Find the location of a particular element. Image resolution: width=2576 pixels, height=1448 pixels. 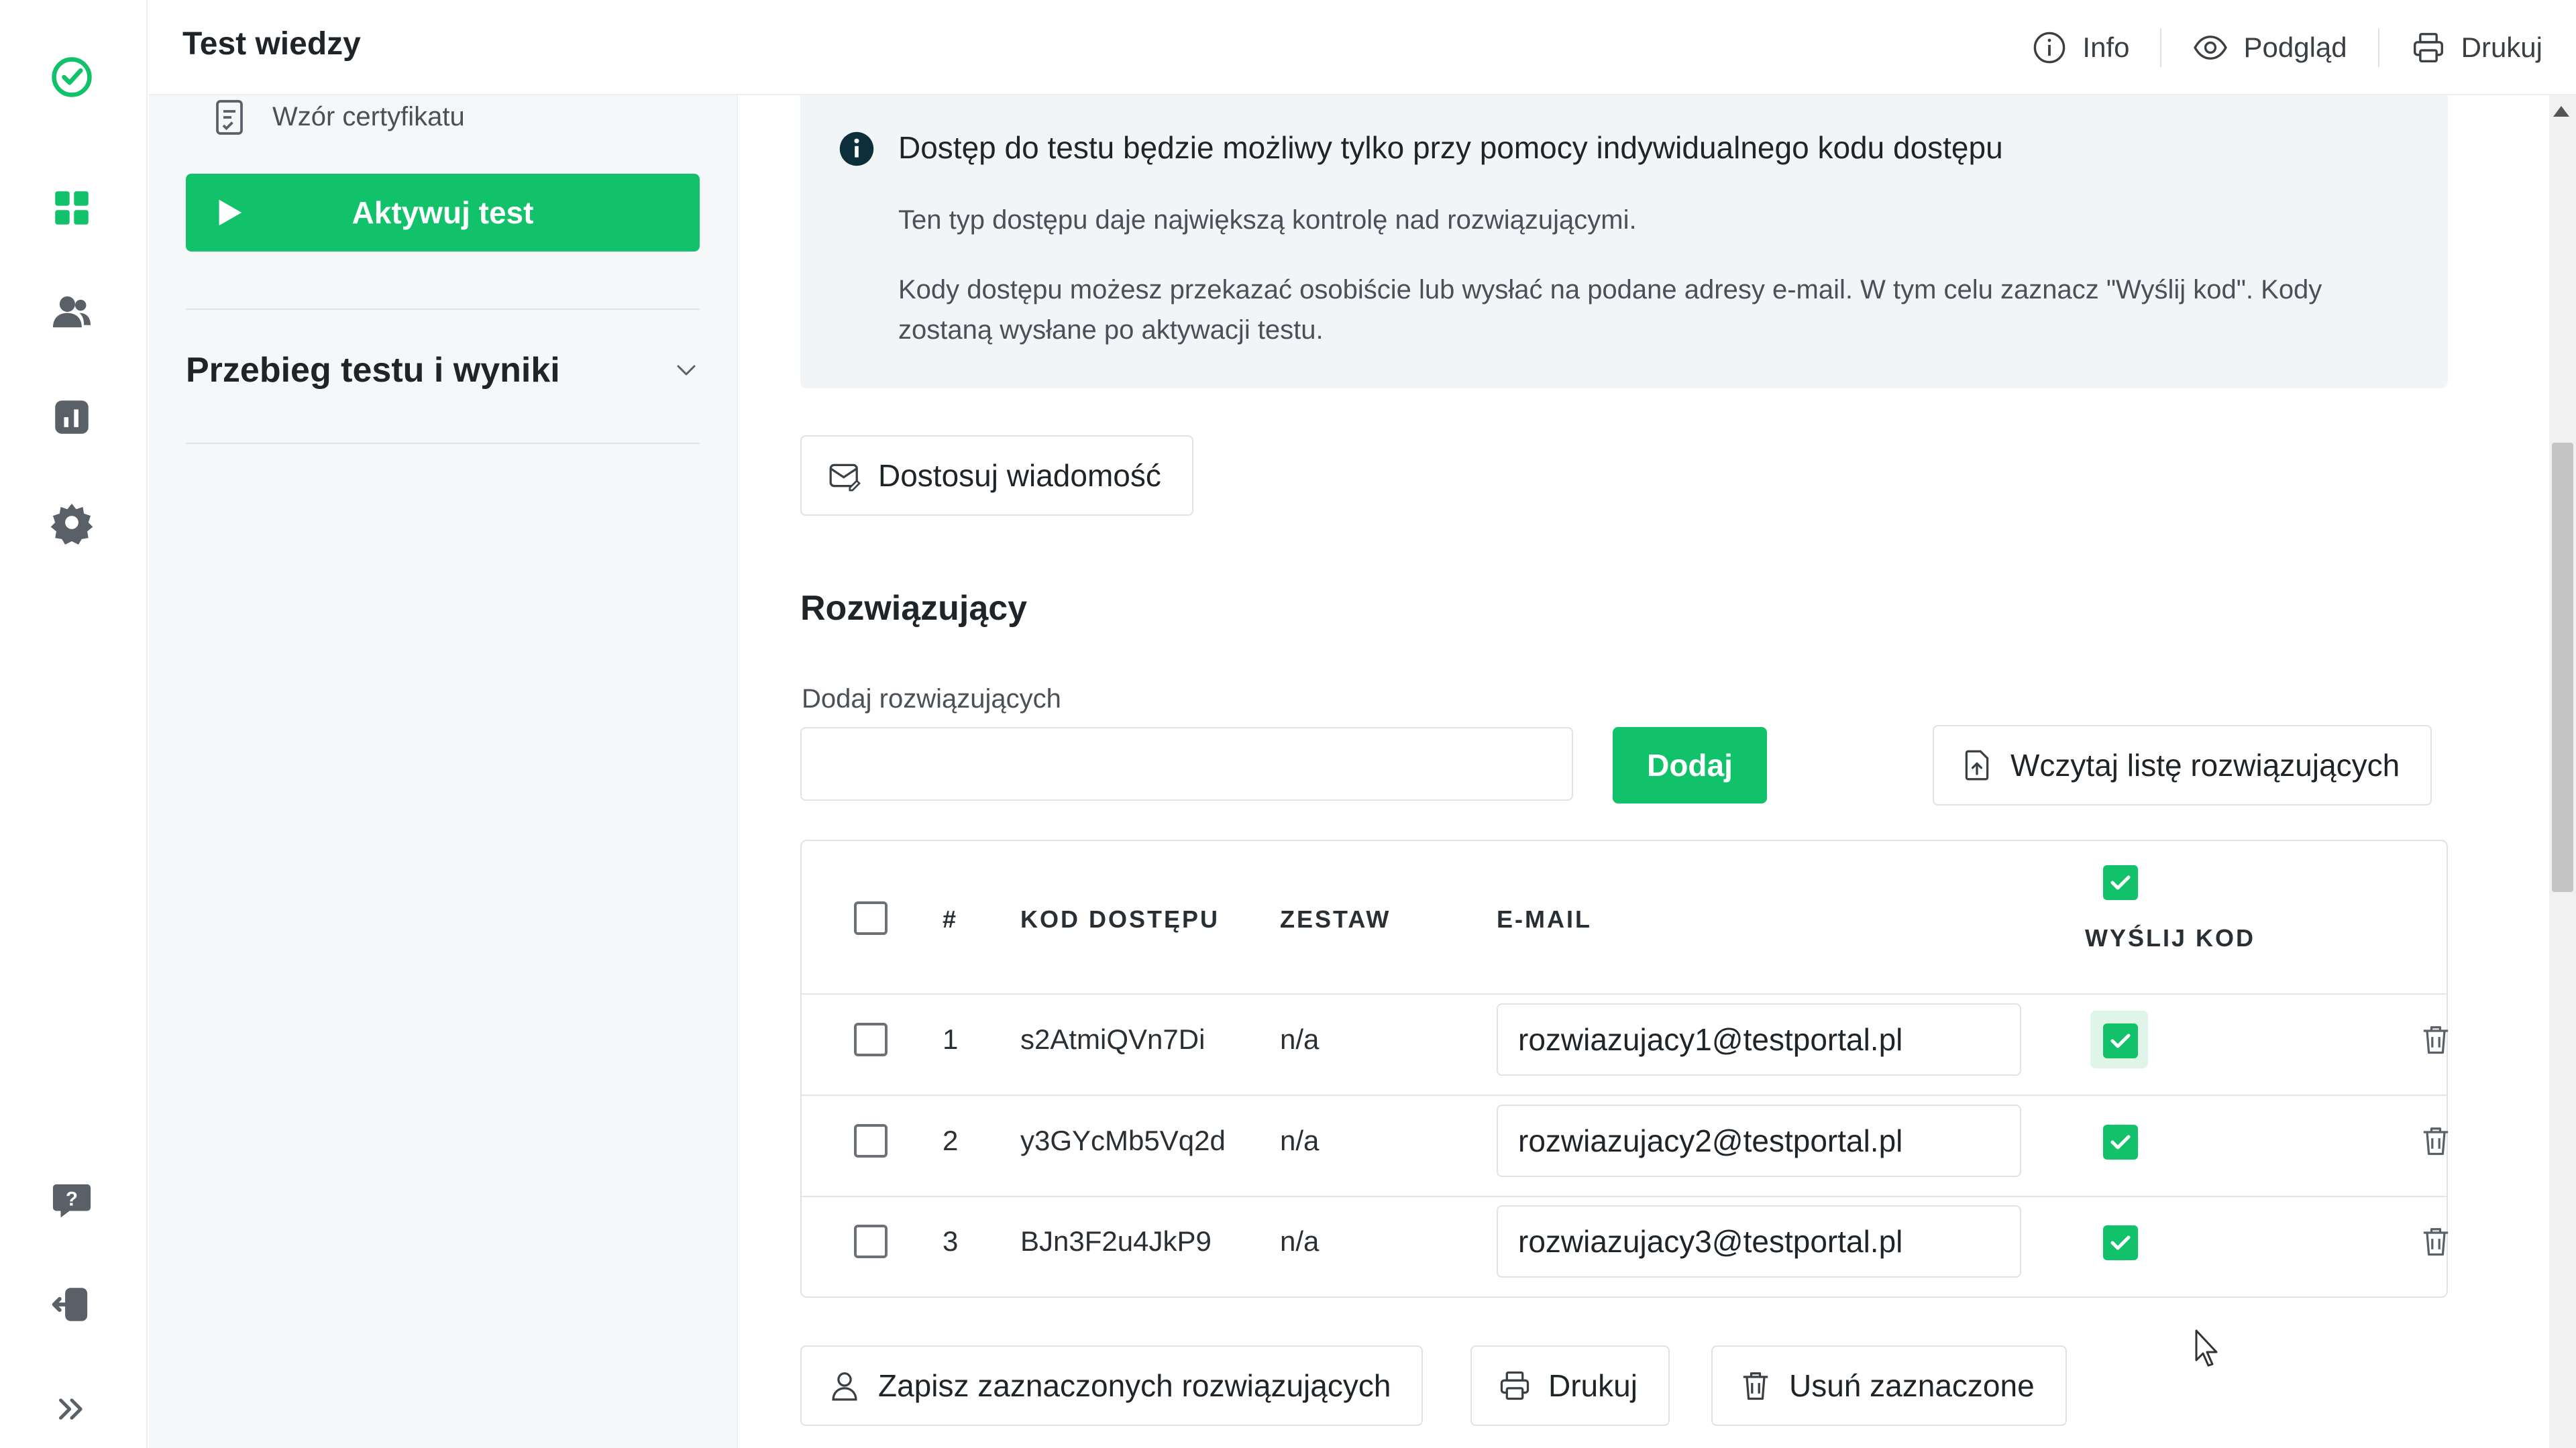

customize-label: Dostosuj wiadomość is located at coordinates (1019, 475).